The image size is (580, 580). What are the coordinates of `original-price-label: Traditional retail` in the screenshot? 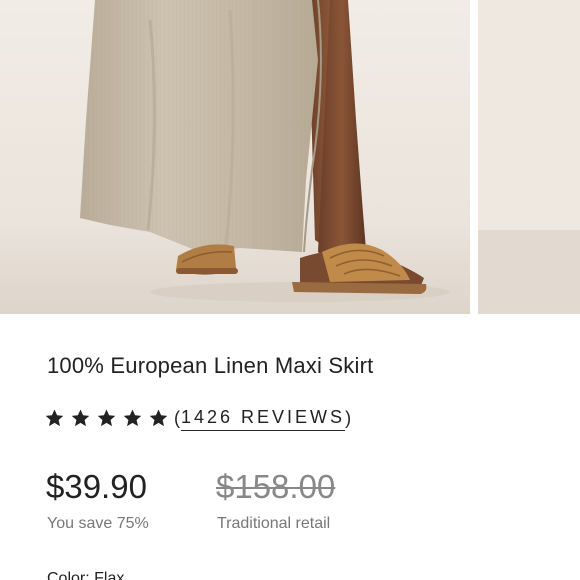 It's located at (274, 523).